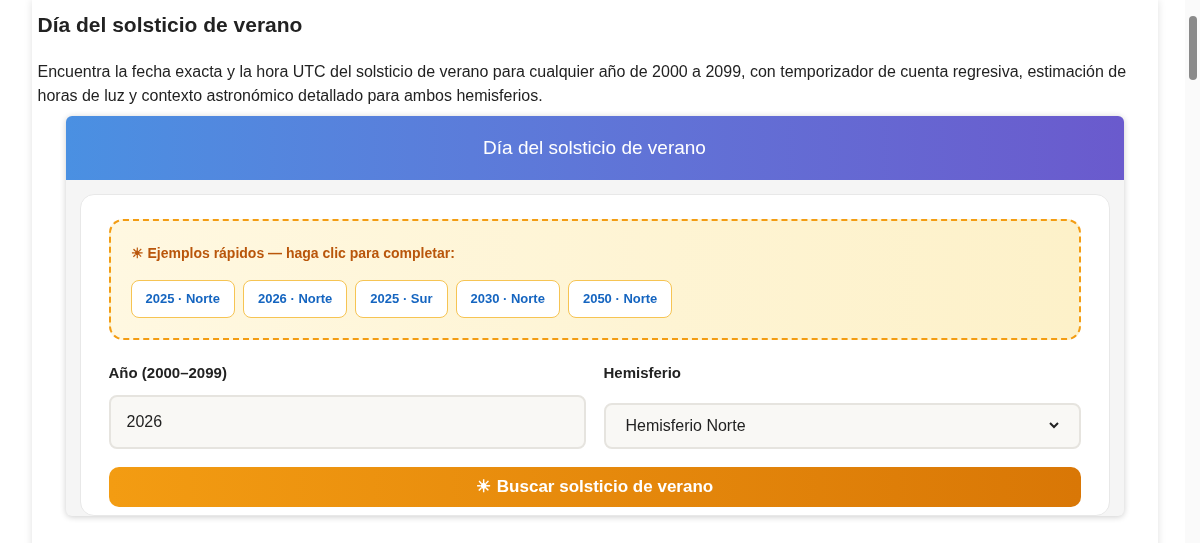 This screenshot has height=543, width=1200. What do you see at coordinates (168, 373) in the screenshot?
I see `year-label: Año (2000–2099)` at bounding box center [168, 373].